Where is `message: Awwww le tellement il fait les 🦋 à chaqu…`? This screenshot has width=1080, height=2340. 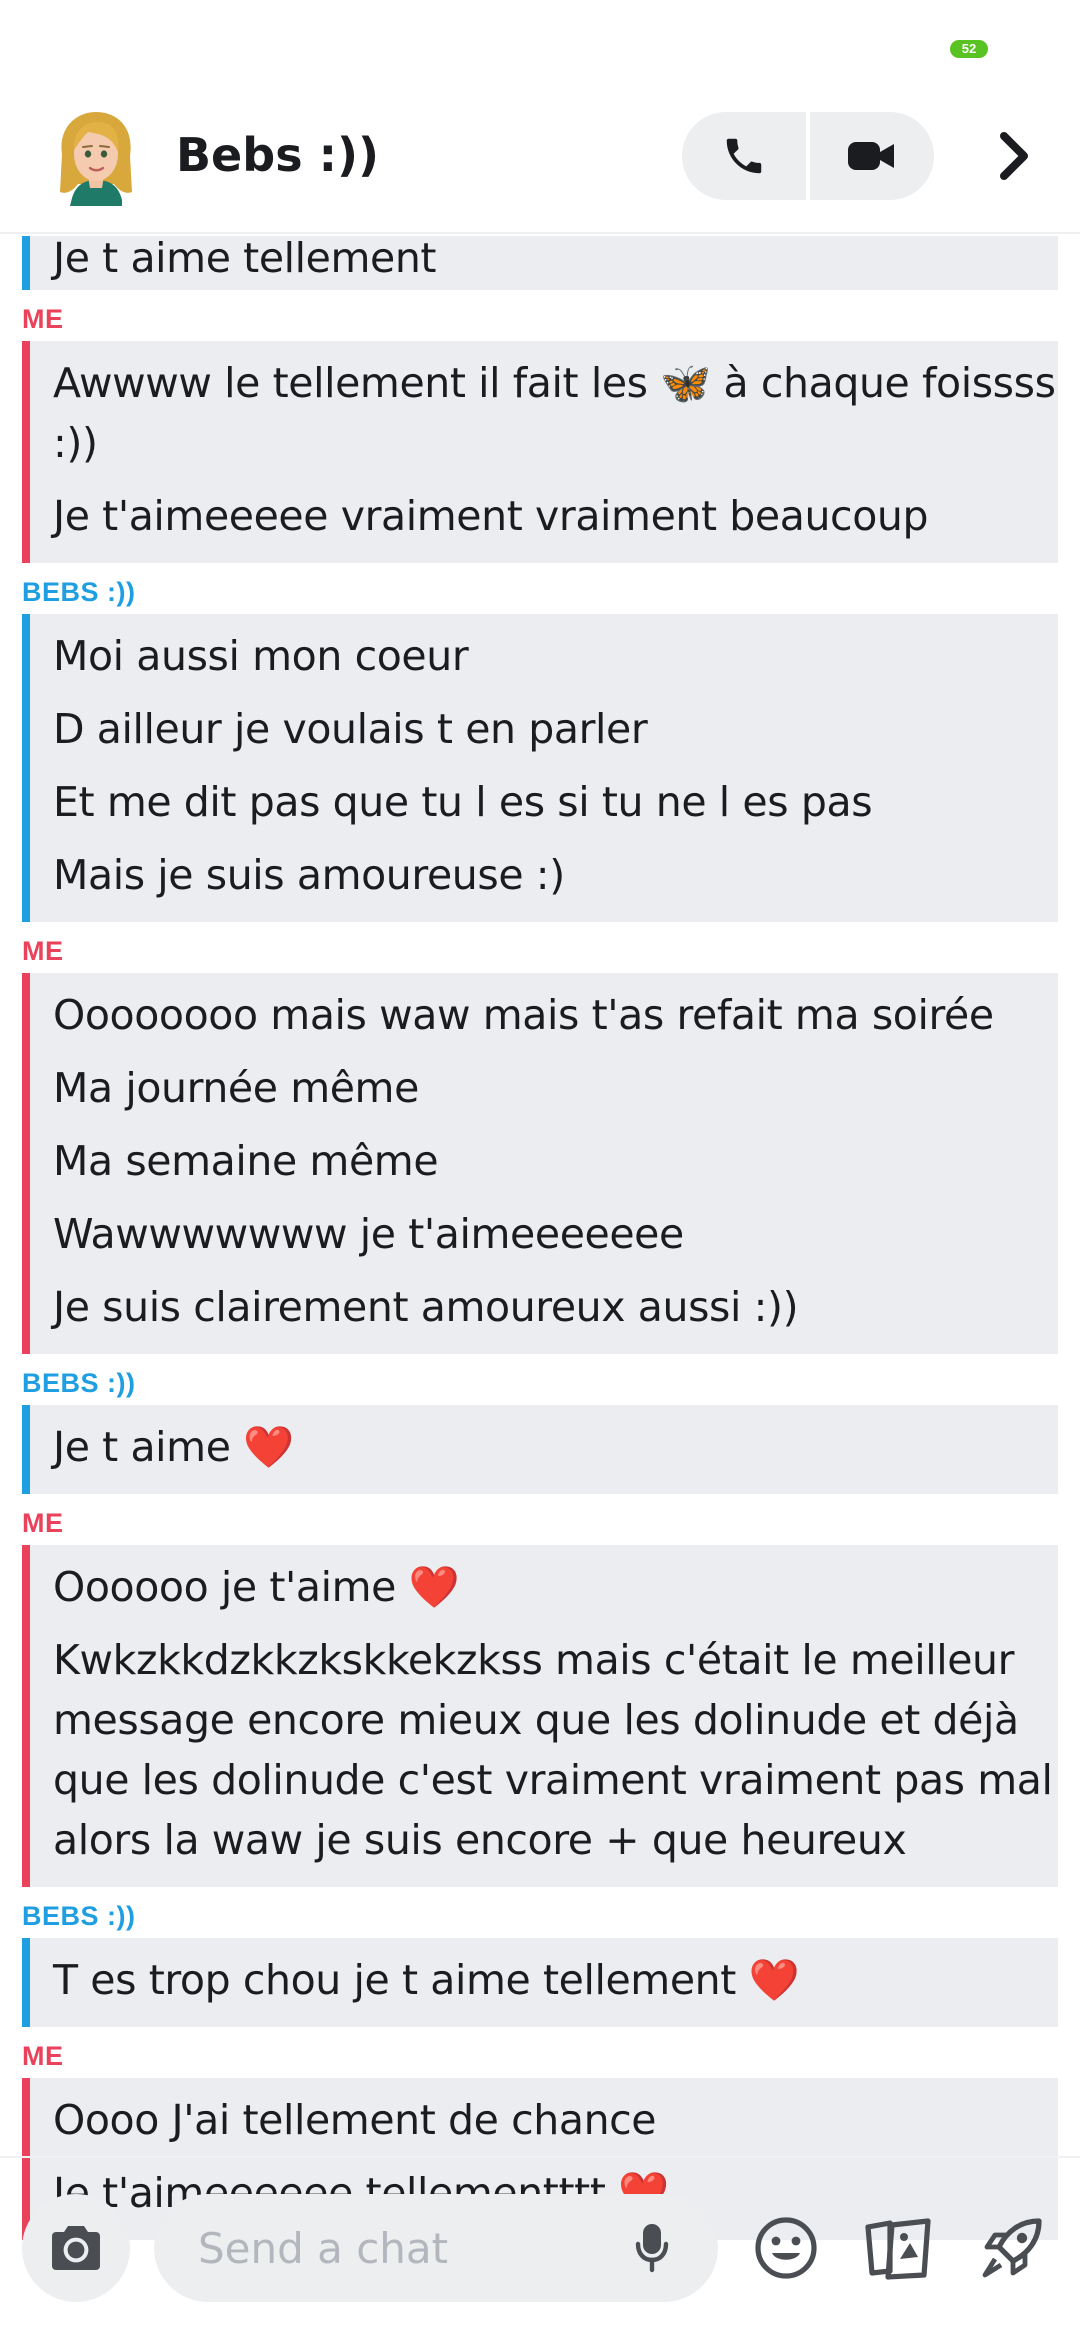 message: Awwww le tellement il fait les 🦋 à chaqu… is located at coordinates (555, 419).